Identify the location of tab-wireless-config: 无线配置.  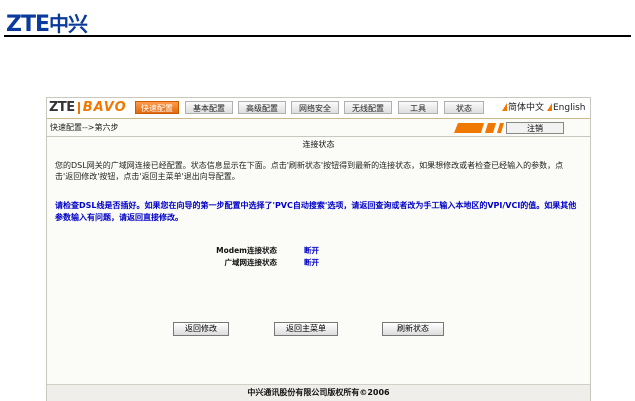
(368, 107).